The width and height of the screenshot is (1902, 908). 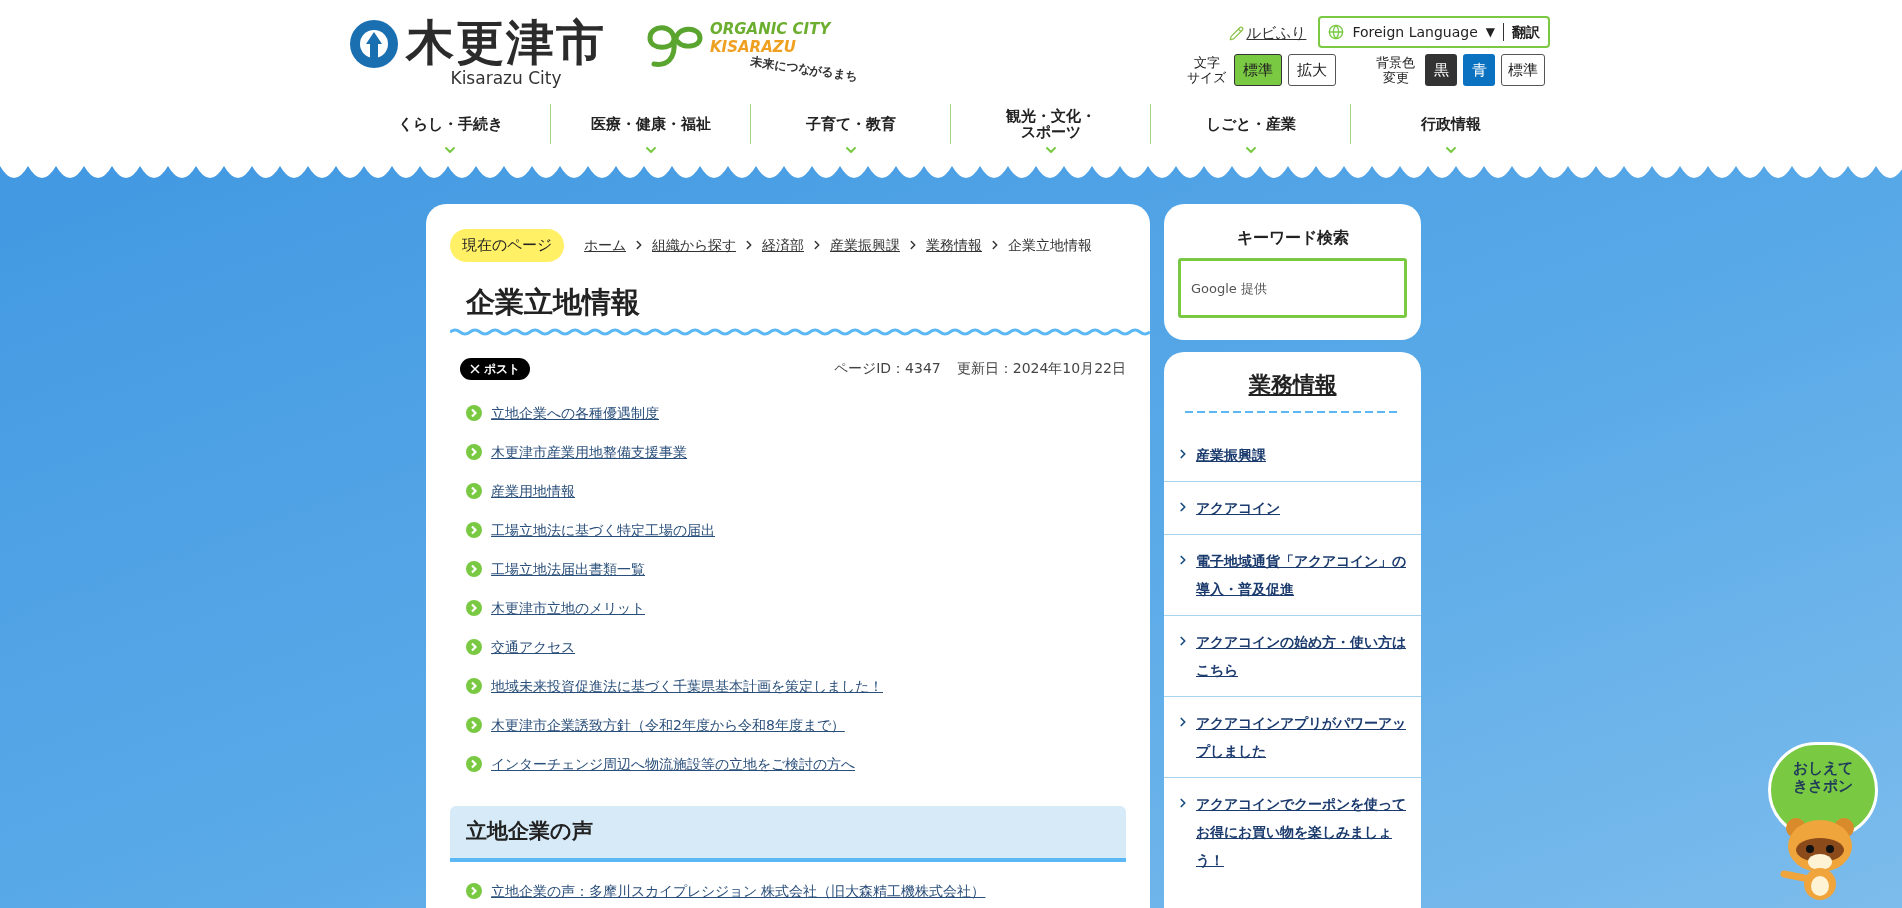 I want to click on nav-label: 医療・健康・福祉, so click(x=650, y=124).